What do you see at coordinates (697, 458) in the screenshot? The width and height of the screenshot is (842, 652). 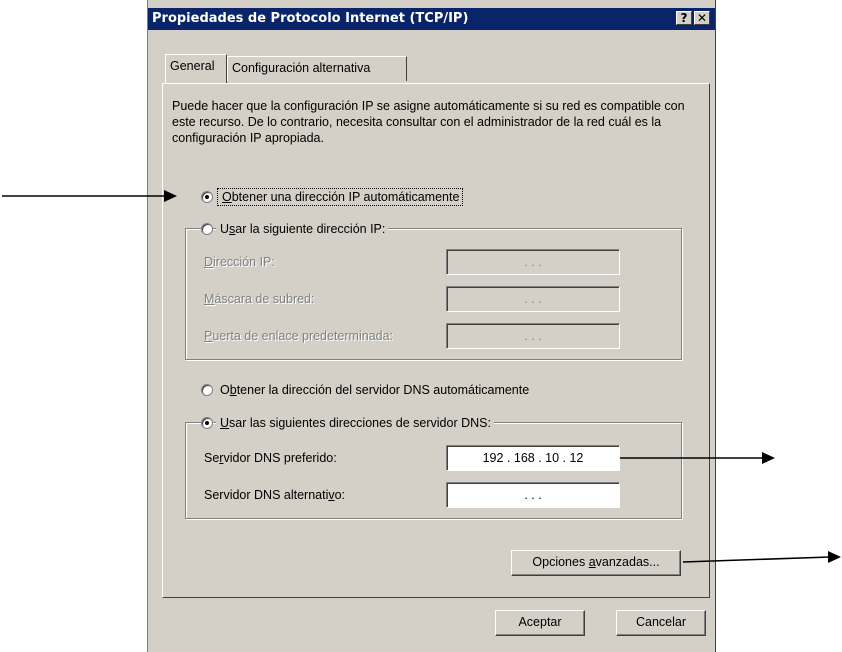 I see `arrow-from-preferred-dns` at bounding box center [697, 458].